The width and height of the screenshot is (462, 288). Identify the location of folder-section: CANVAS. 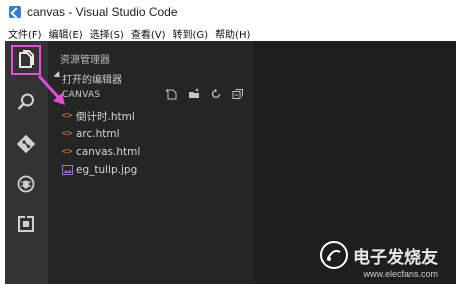
(150, 96).